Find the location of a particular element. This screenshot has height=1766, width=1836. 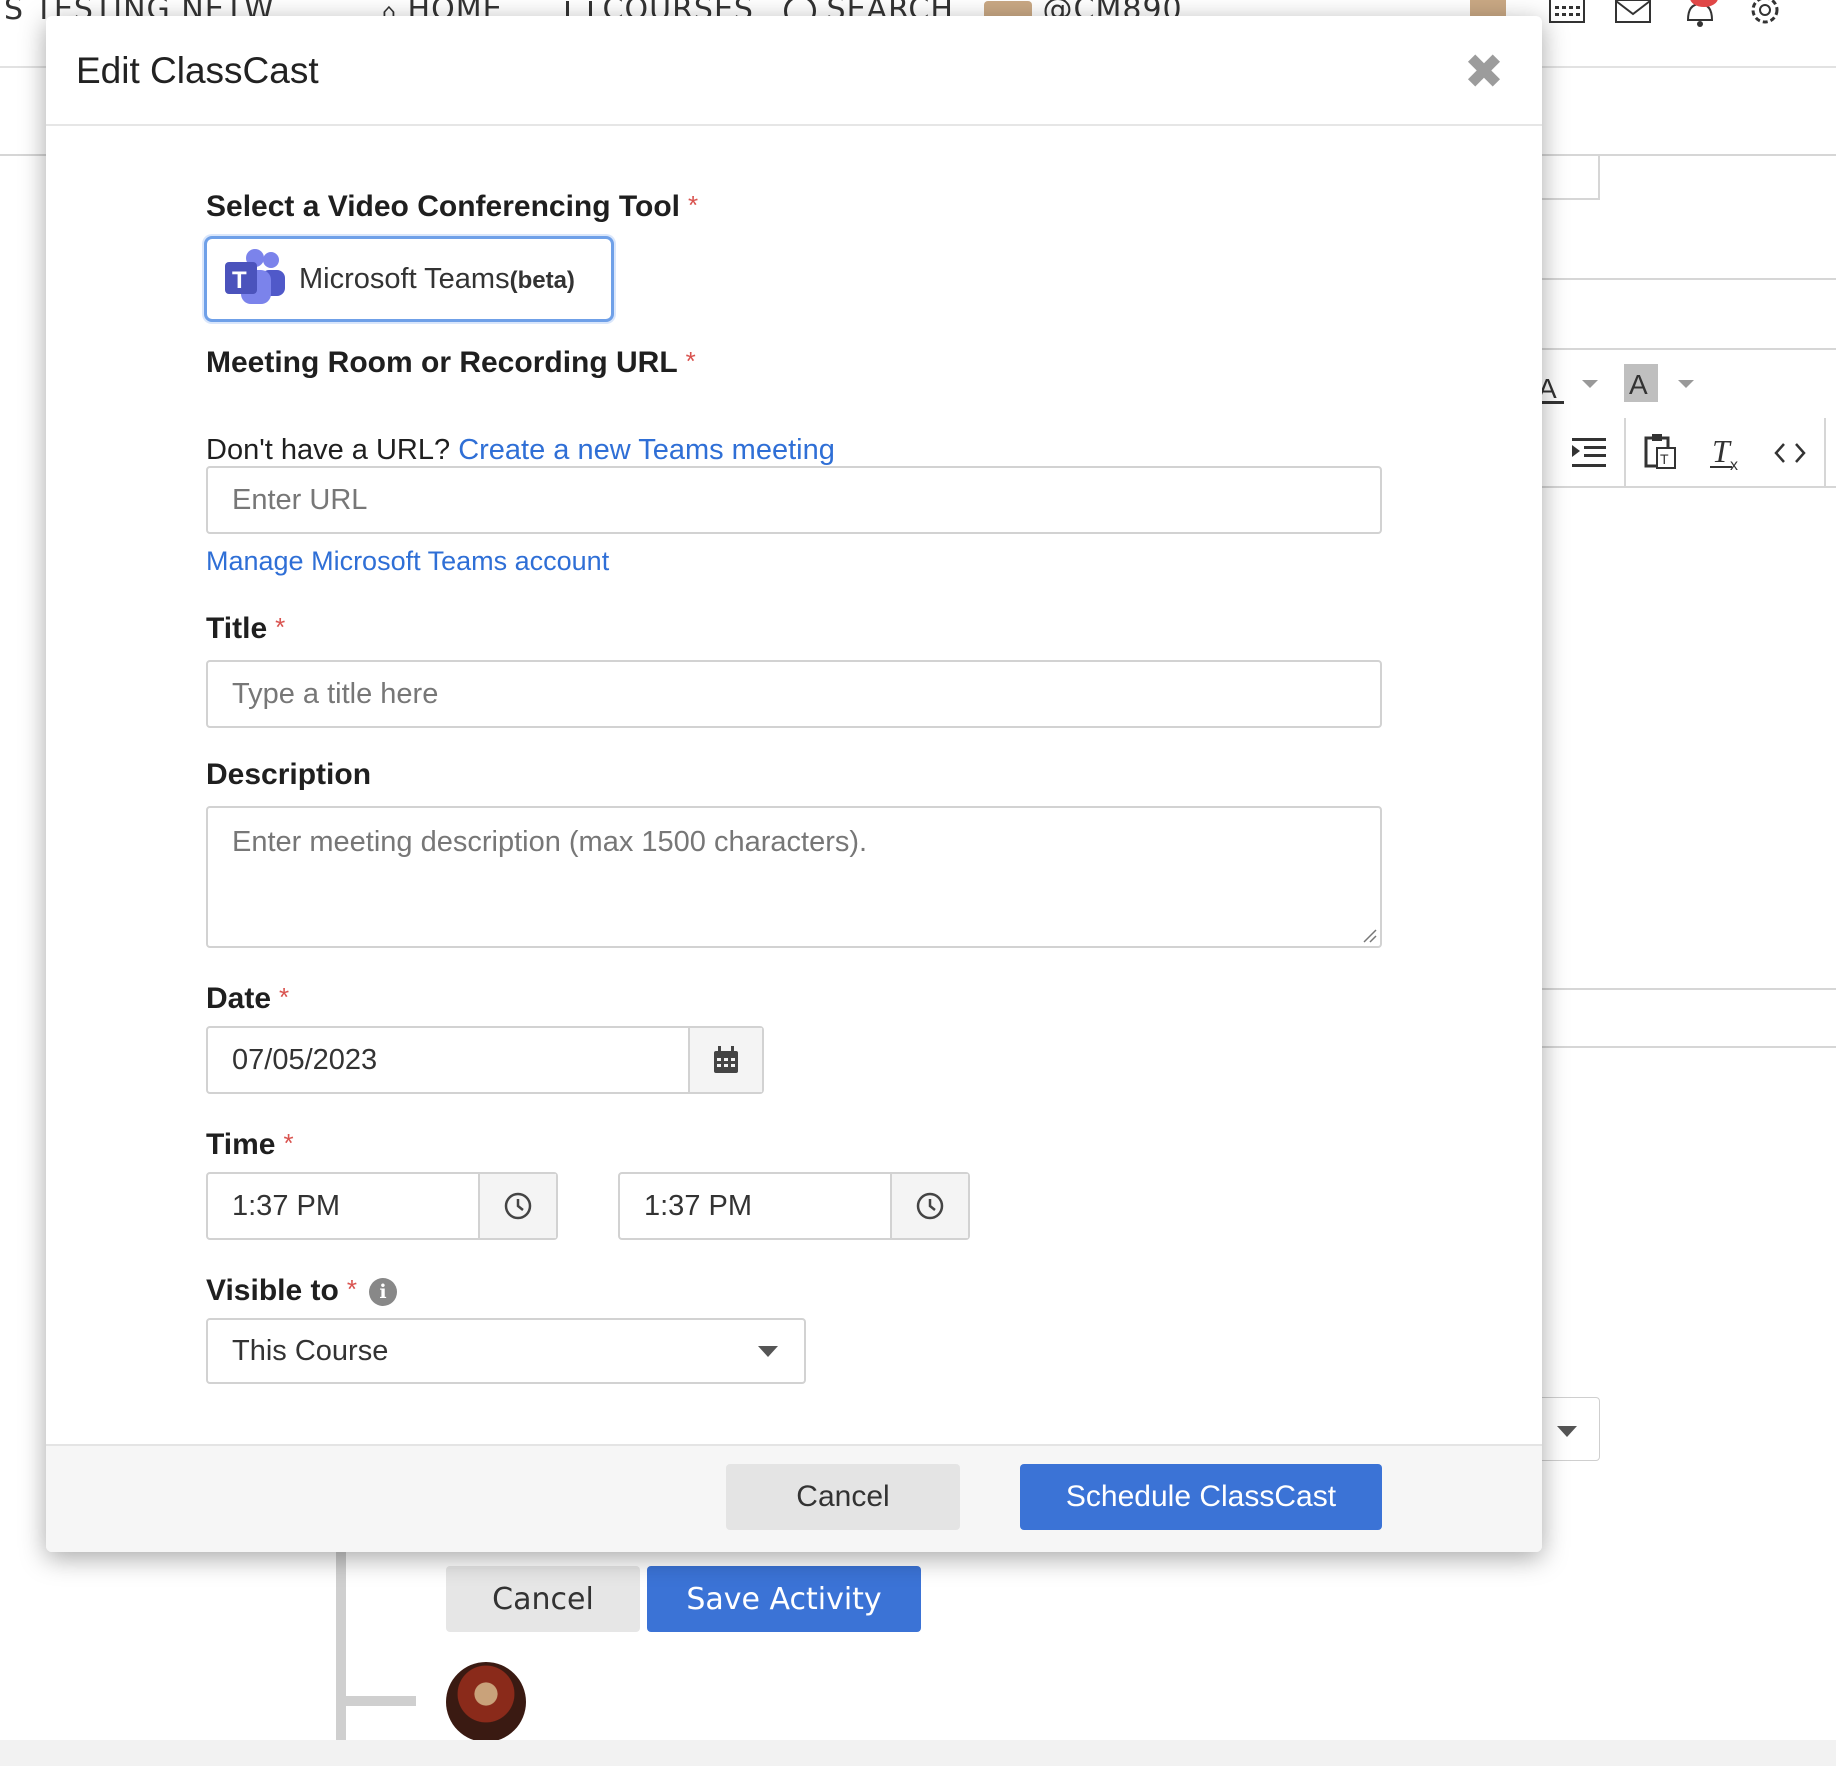

url-label: Meeting Room or Recording URL * is located at coordinates (451, 363).